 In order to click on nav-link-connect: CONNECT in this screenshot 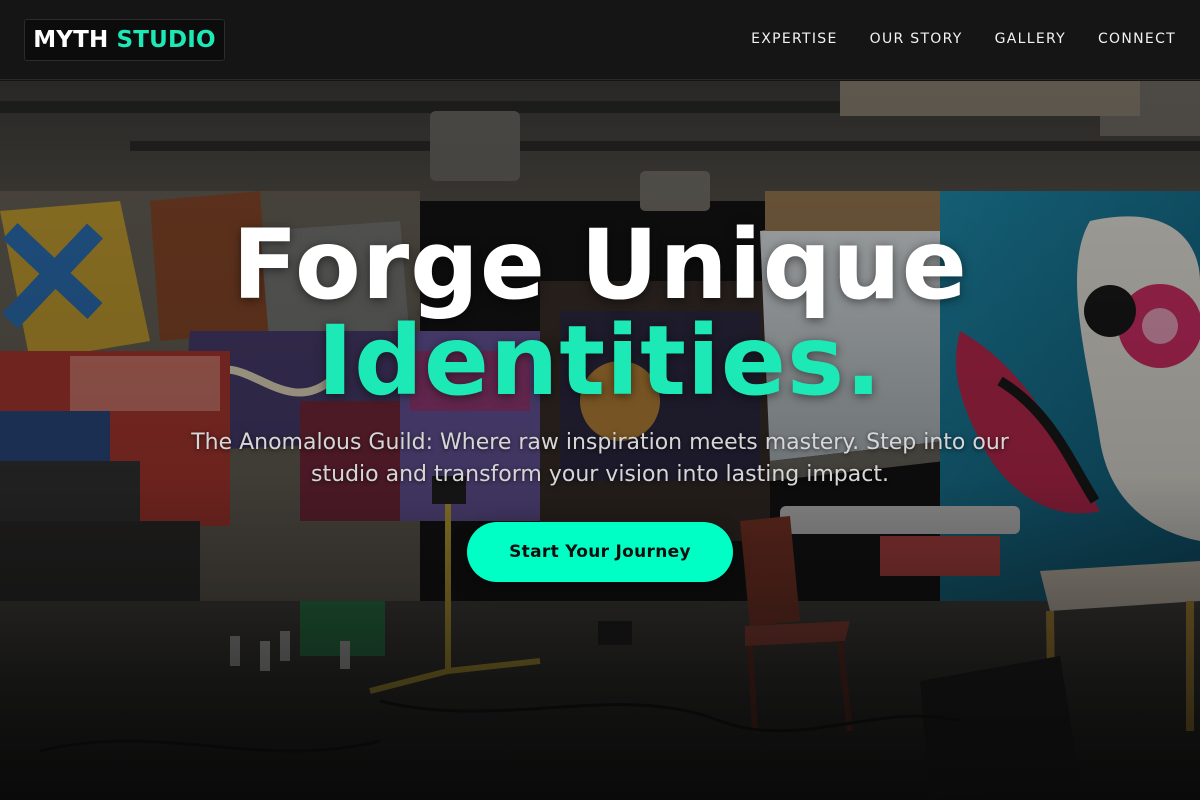, I will do `click(1137, 39)`.